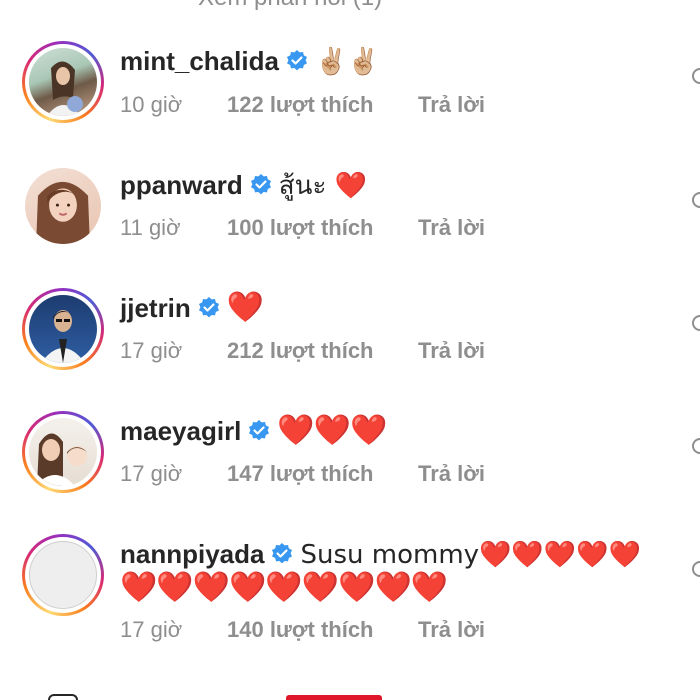  I want to click on comment-line: maeyagirl ❤️❤️❤️, so click(253, 430).